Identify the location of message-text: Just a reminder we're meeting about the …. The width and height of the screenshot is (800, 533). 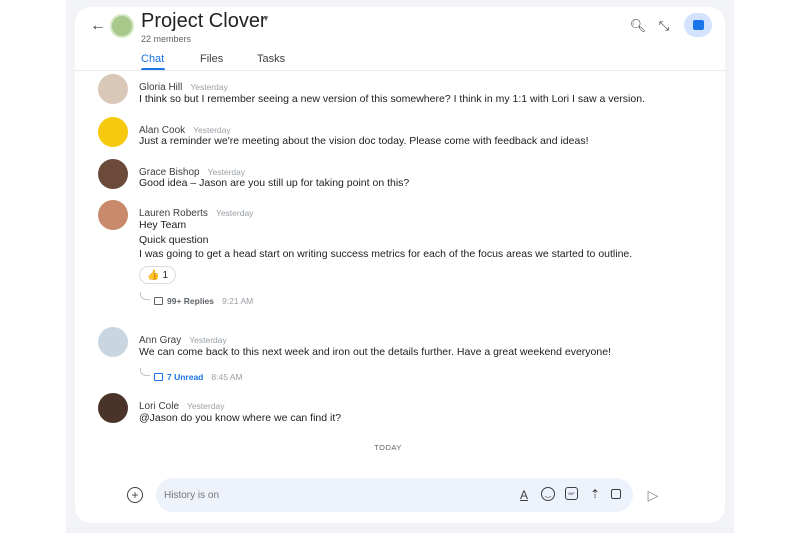
(364, 141).